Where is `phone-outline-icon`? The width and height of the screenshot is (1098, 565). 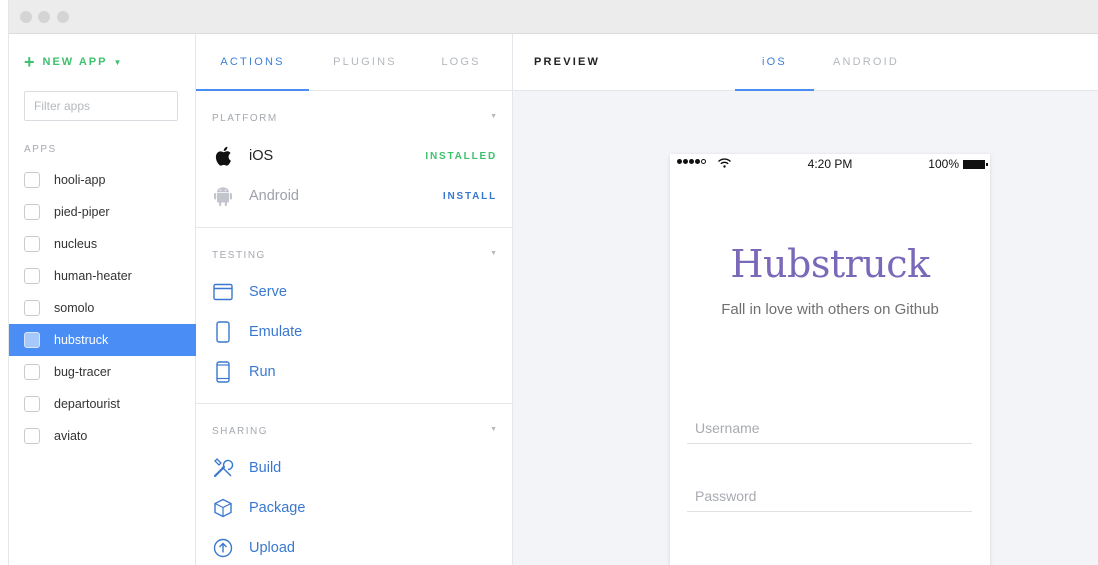
phone-outline-icon is located at coordinates (223, 332).